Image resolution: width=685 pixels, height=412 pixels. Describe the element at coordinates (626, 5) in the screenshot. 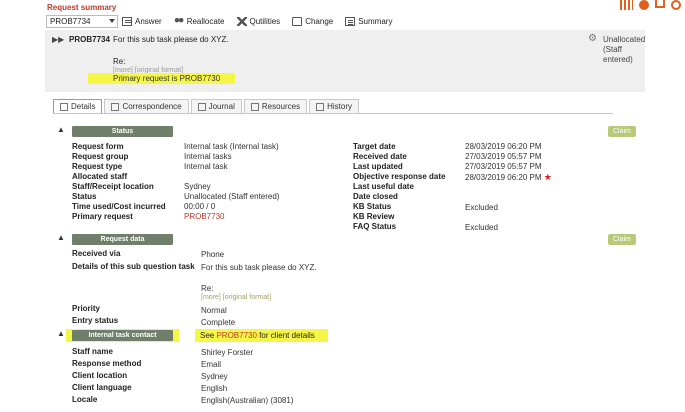

I see `apps-grid-icon` at that location.